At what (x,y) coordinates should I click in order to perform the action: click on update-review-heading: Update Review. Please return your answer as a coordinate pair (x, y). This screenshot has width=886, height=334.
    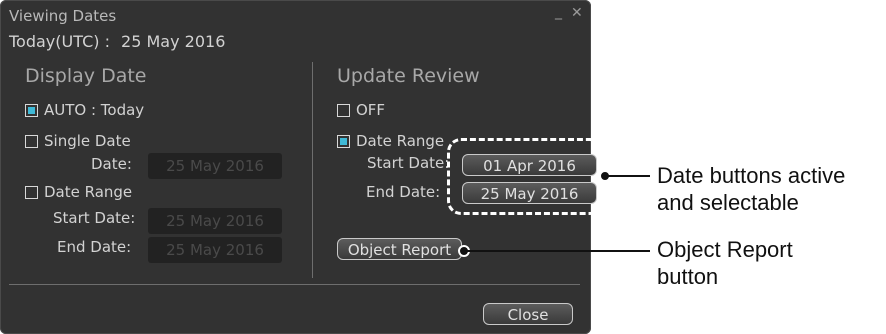
    Looking at the image, I should click on (408, 76).